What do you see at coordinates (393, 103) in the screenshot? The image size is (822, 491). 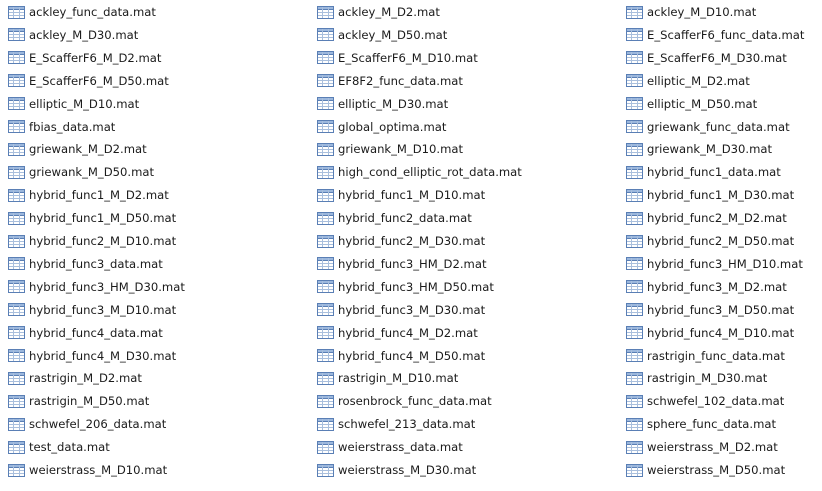 I see `file-name: elliptic_M_D30.mat` at bounding box center [393, 103].